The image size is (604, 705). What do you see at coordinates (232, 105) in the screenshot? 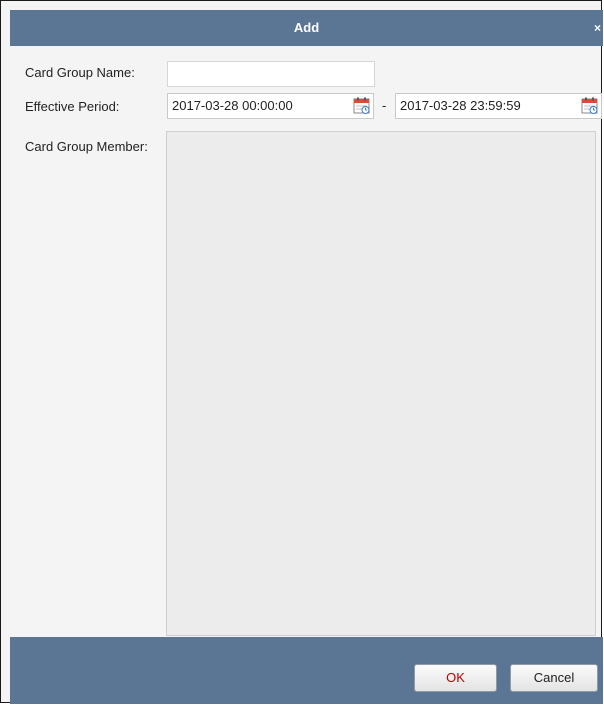
I see `start-datetime-value: 2017-03-28 00:00:00` at bounding box center [232, 105].